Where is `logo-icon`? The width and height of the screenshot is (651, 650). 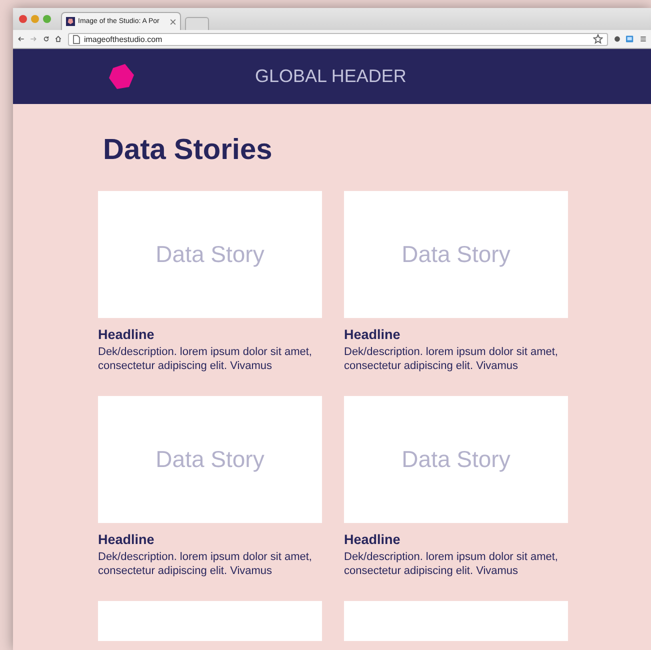 logo-icon is located at coordinates (121, 76).